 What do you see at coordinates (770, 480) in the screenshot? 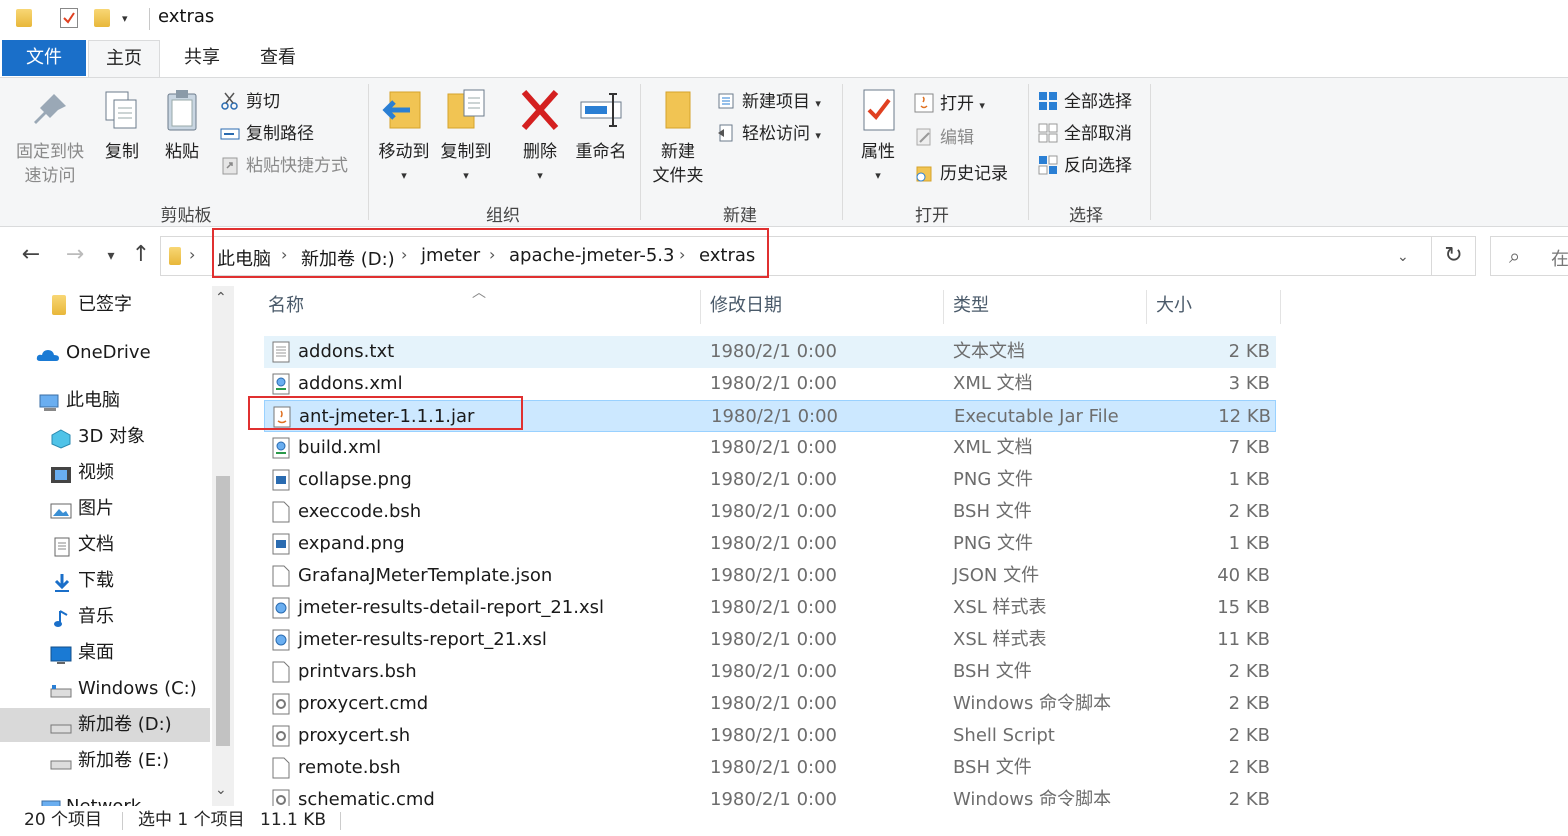
I see `file-row: collapse.png 1980/2/1 0:00 PNG 文件 1 KB` at bounding box center [770, 480].